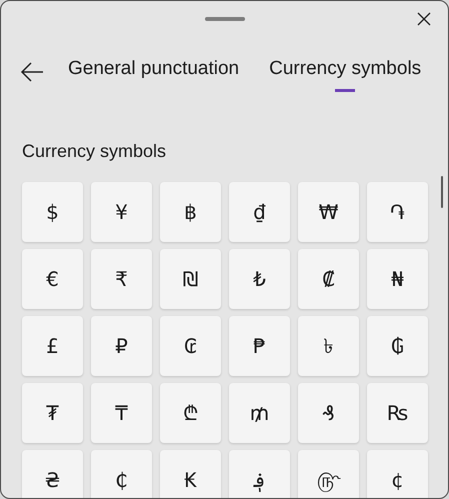  What do you see at coordinates (121, 279) in the screenshot?
I see `symbol-key: ₹` at bounding box center [121, 279].